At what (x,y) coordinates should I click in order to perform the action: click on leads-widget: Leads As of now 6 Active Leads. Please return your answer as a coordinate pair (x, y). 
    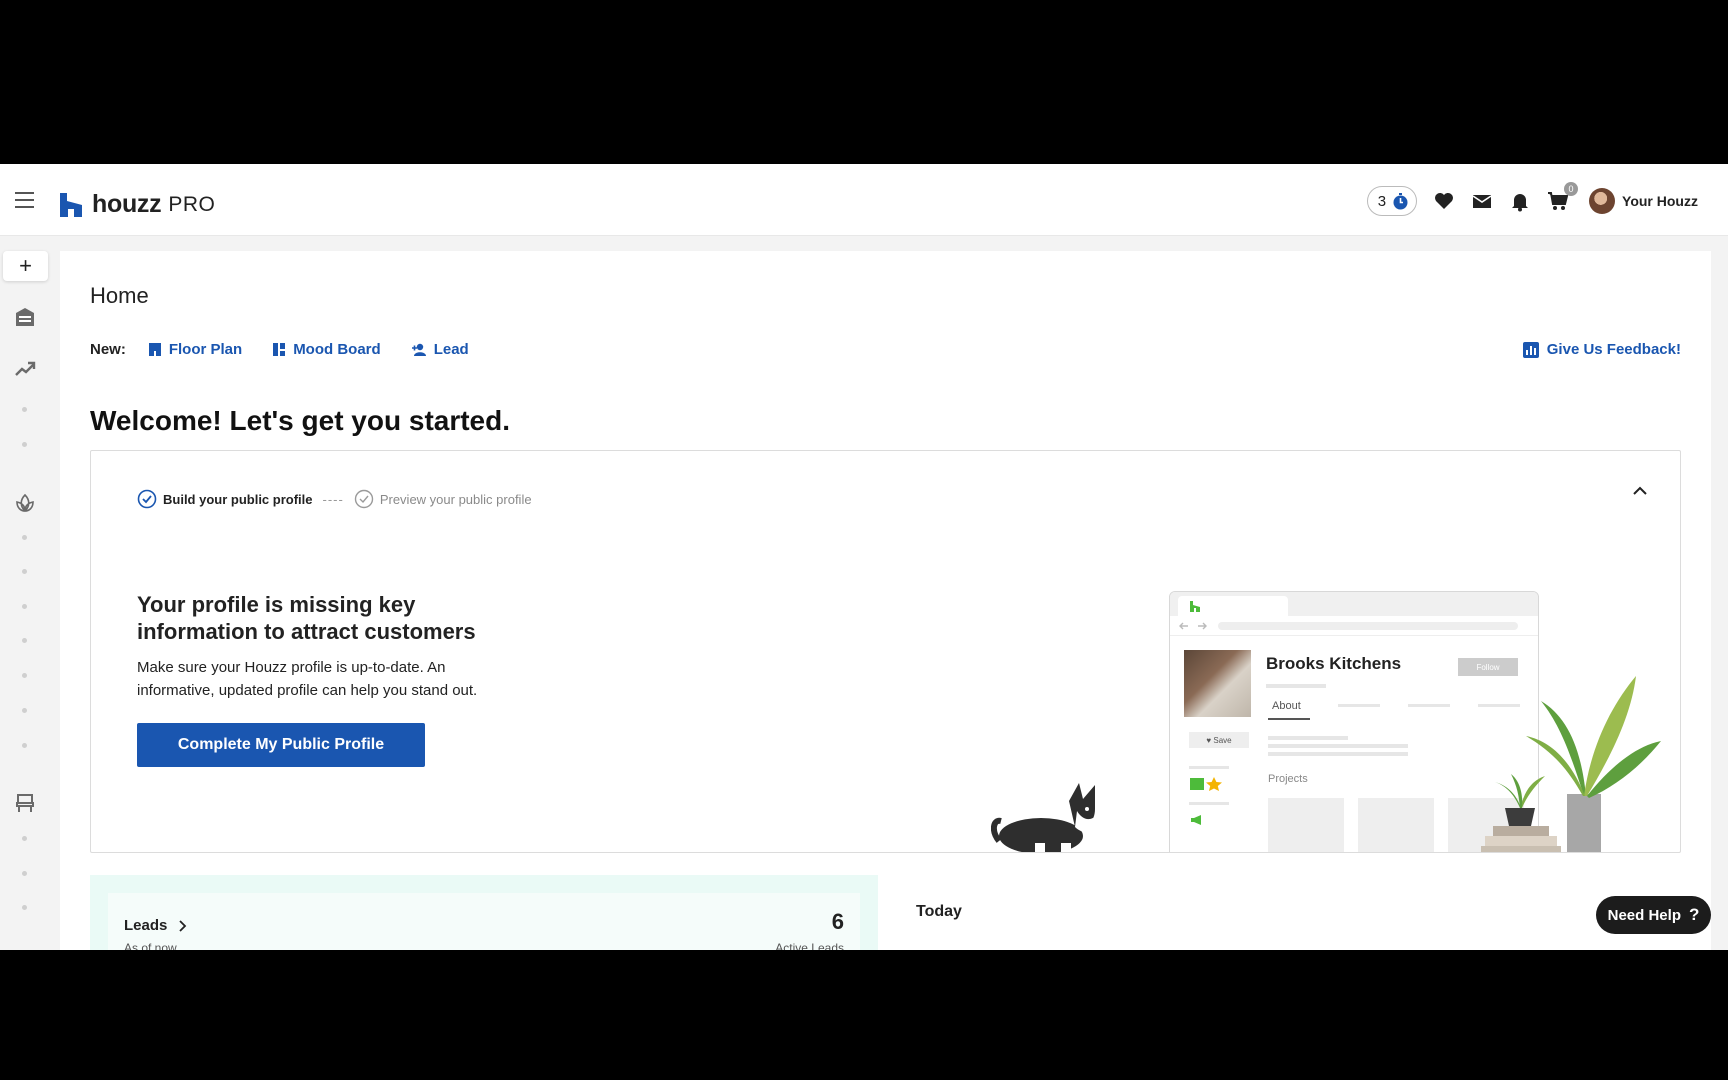
    Looking at the image, I should click on (484, 912).